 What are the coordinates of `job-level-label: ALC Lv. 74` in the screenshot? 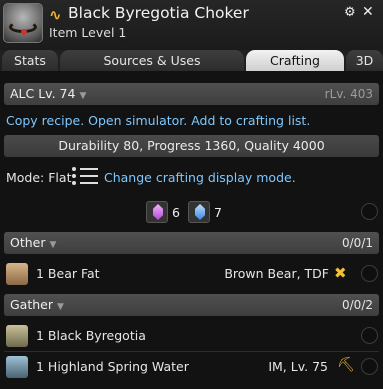 It's located at (43, 93).